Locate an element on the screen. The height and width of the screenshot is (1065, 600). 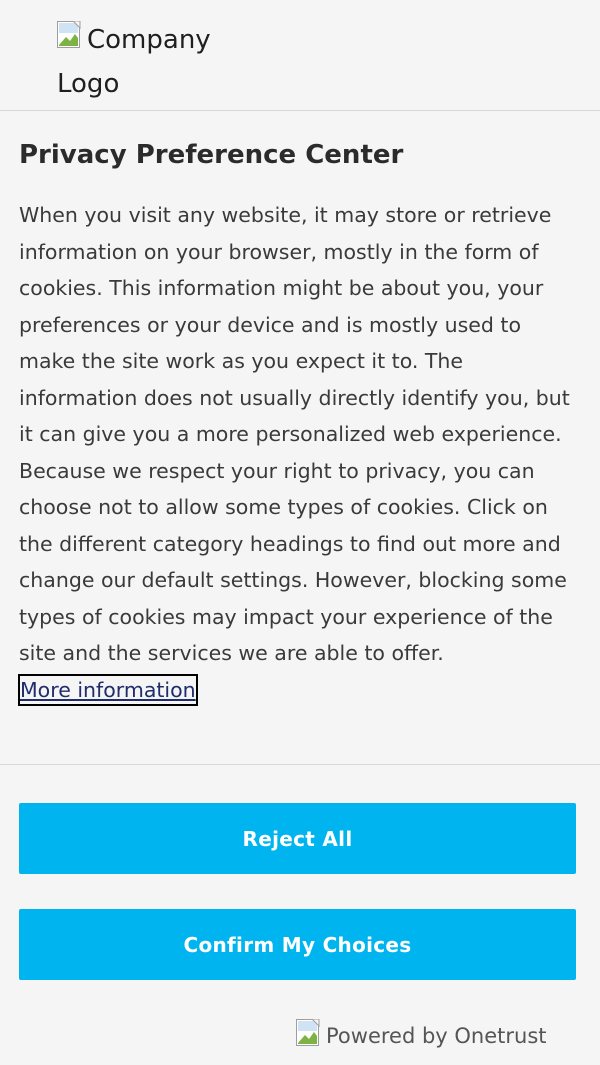
header-divider is located at coordinates (300, 110).